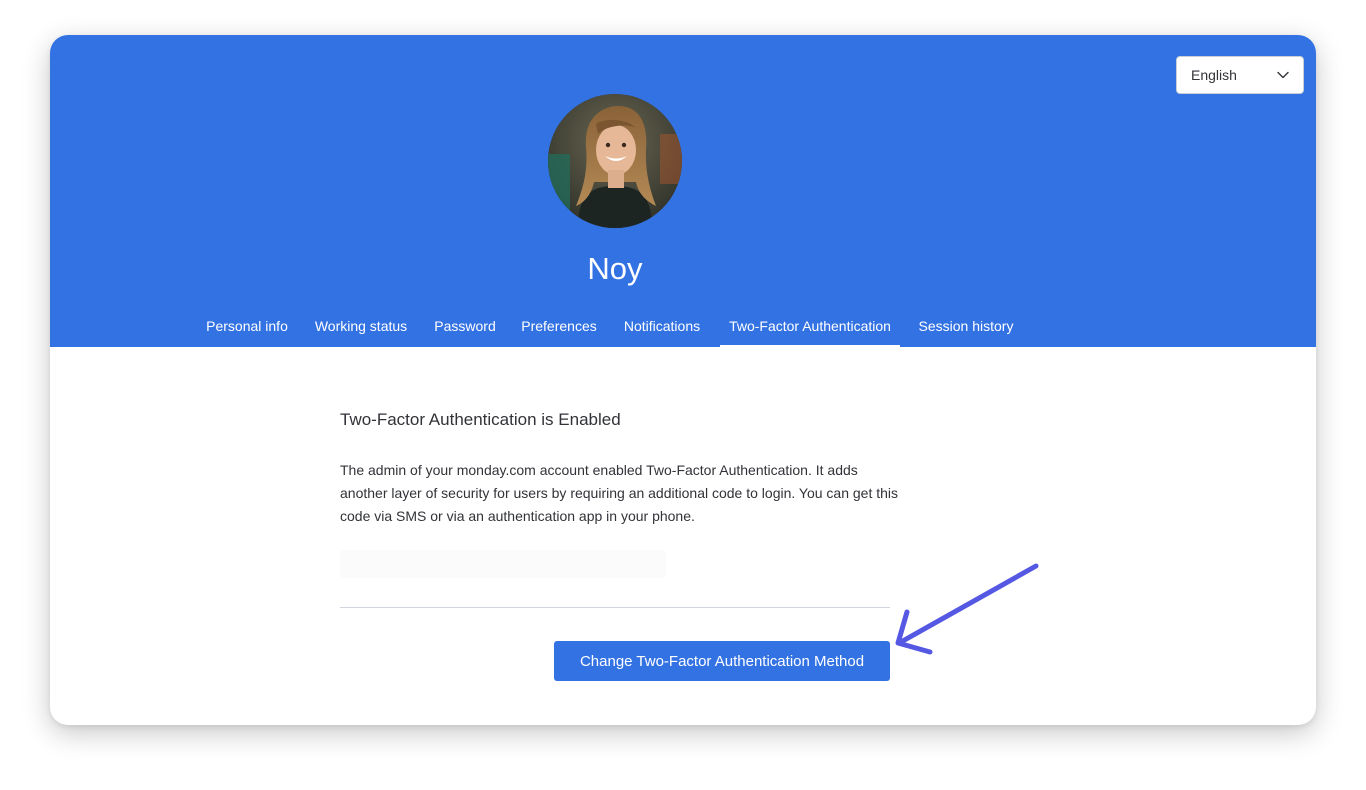 This screenshot has height=790, width=1366. What do you see at coordinates (1283, 75) in the screenshot?
I see `chevron-down-icon` at bounding box center [1283, 75].